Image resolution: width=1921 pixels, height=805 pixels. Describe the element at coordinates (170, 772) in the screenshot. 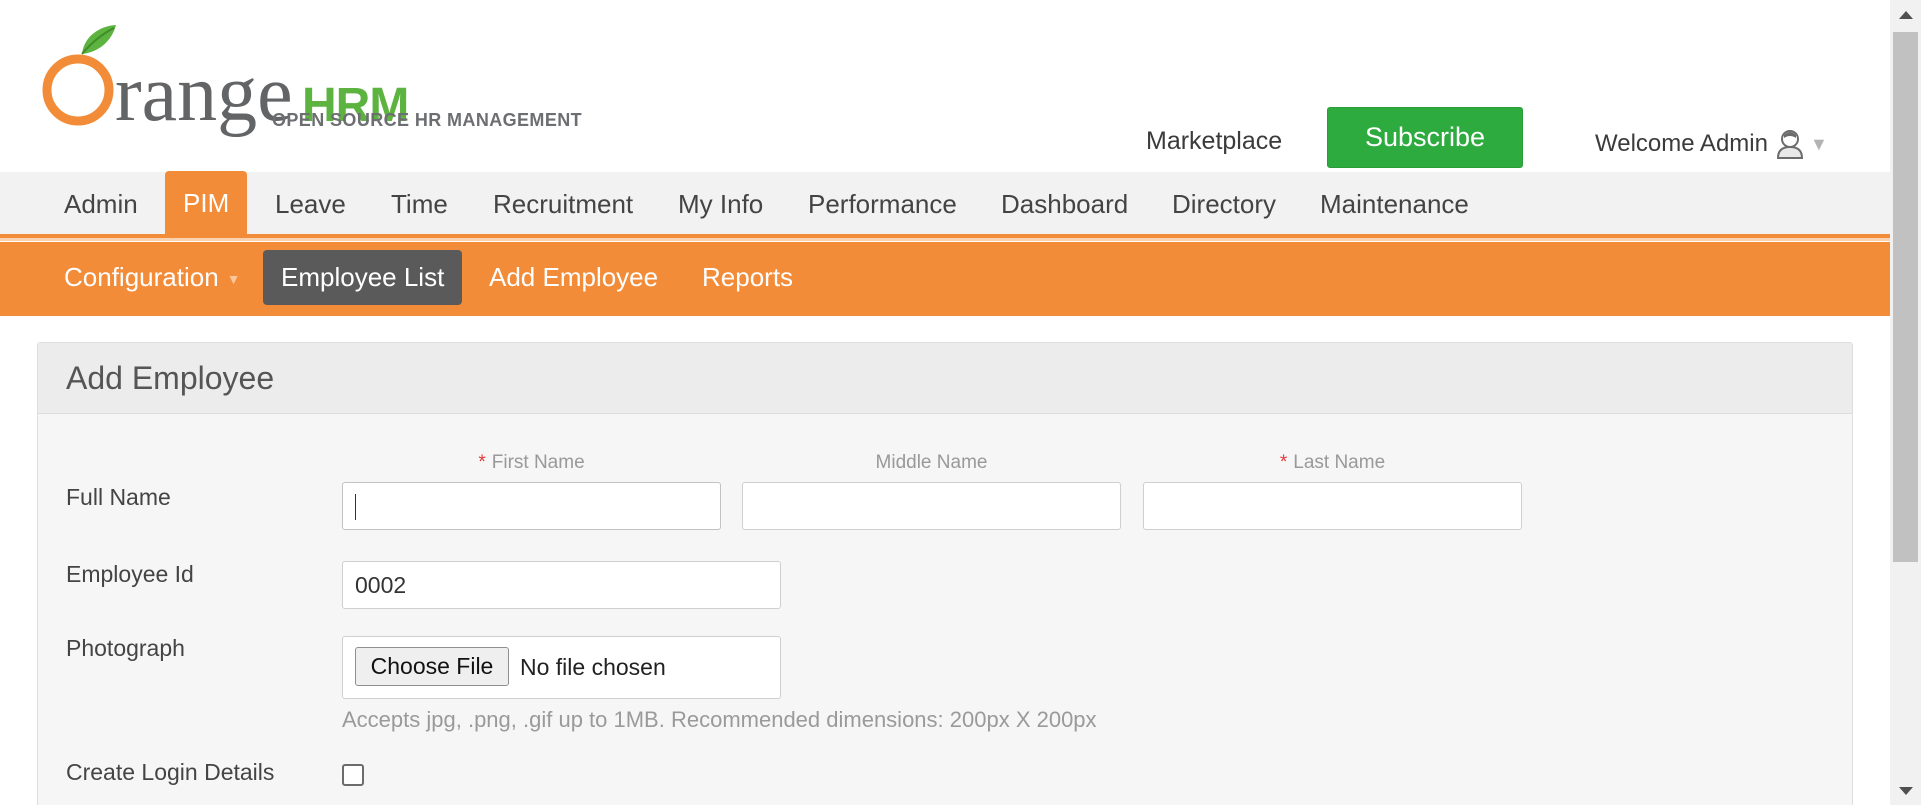

I see `create-login-label: Create Login Details` at that location.